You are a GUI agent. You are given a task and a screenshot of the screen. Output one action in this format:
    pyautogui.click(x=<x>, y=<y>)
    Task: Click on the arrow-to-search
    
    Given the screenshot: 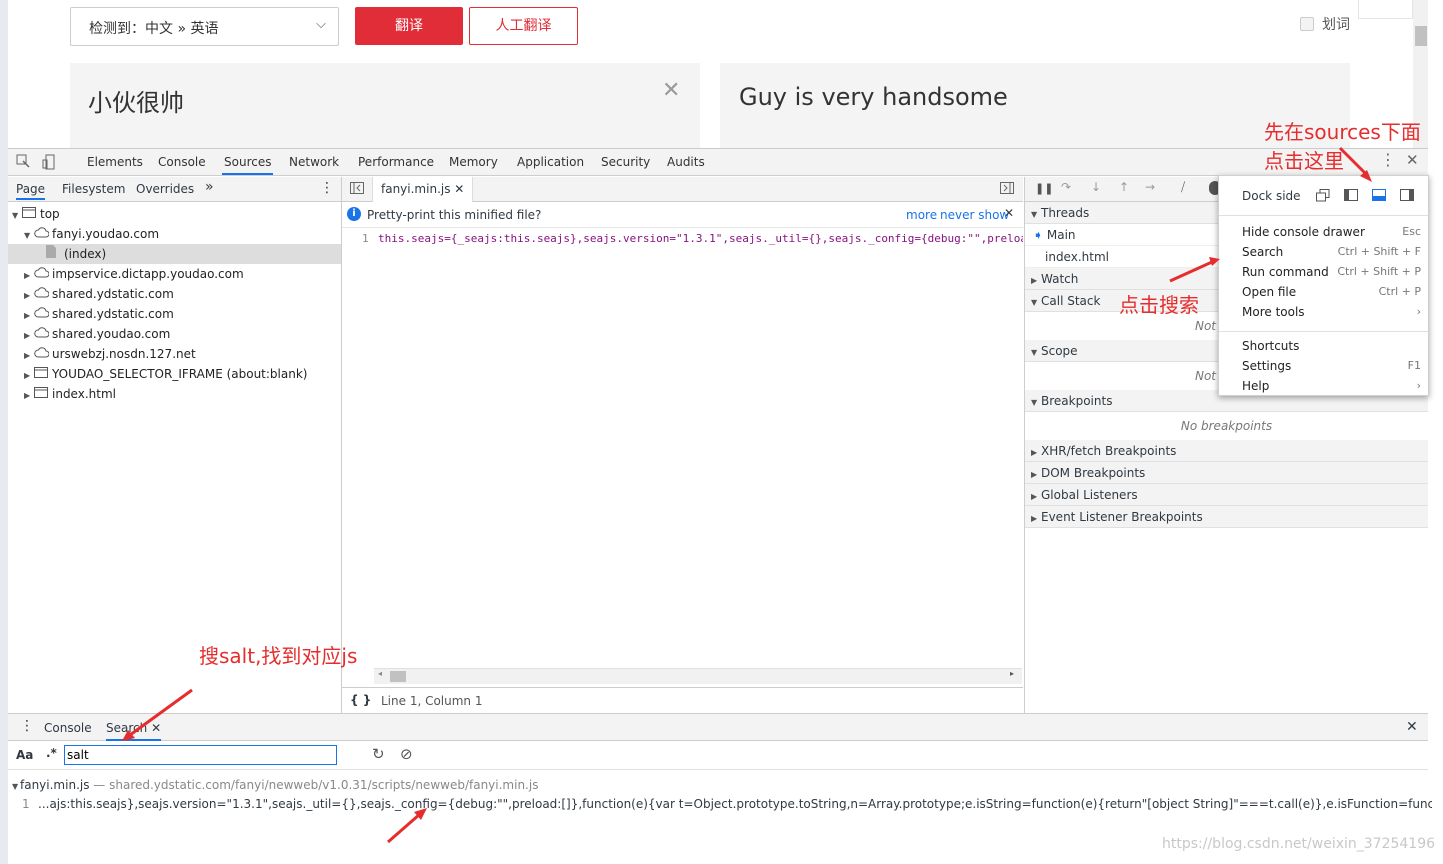 What is the action you would take?
    pyautogui.click(x=1194, y=270)
    